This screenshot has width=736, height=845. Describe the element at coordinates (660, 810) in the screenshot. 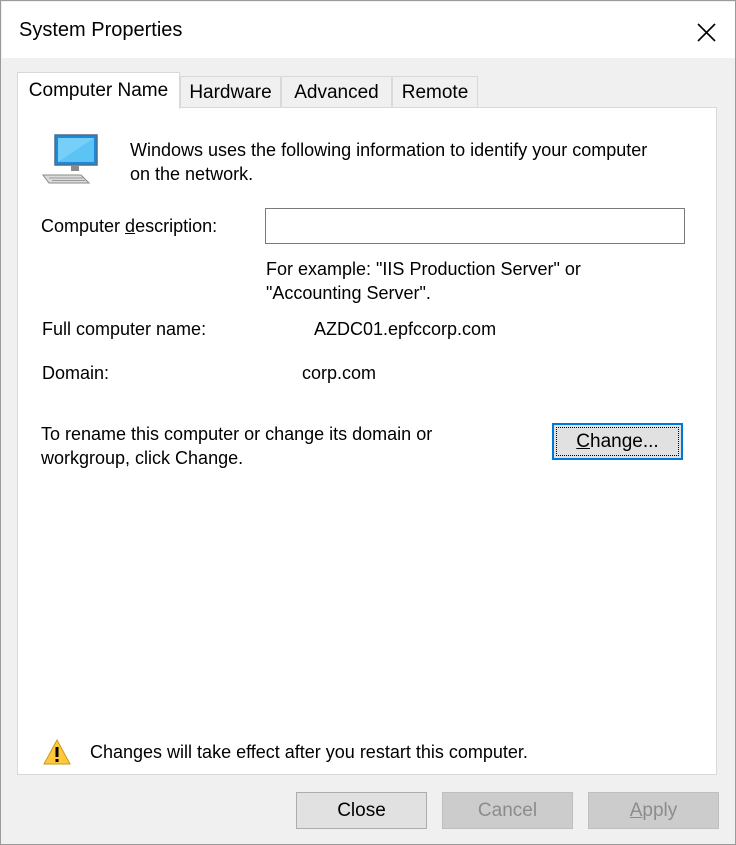

I see `apply-button-label: pply` at that location.